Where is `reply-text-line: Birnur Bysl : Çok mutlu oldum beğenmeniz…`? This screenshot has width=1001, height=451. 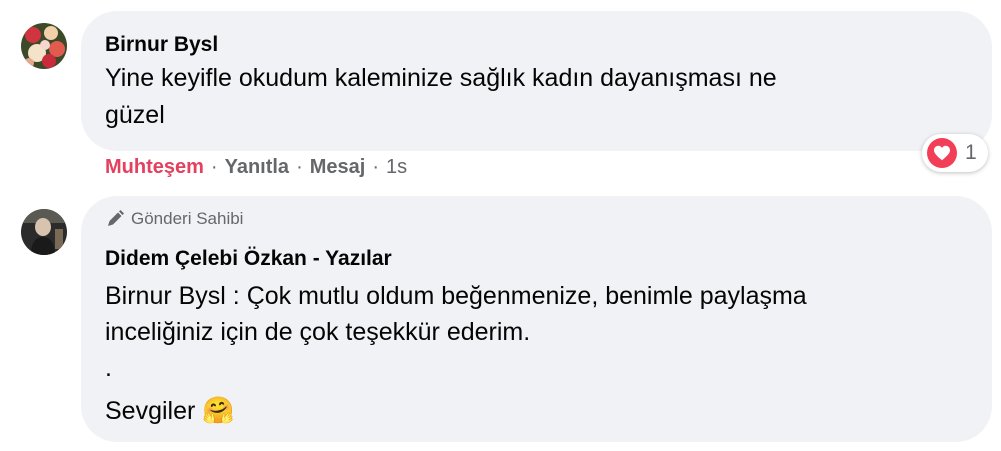
reply-text-line: Birnur Bysl : Çok mutlu oldum beğenmeniz… is located at coordinates (456, 296).